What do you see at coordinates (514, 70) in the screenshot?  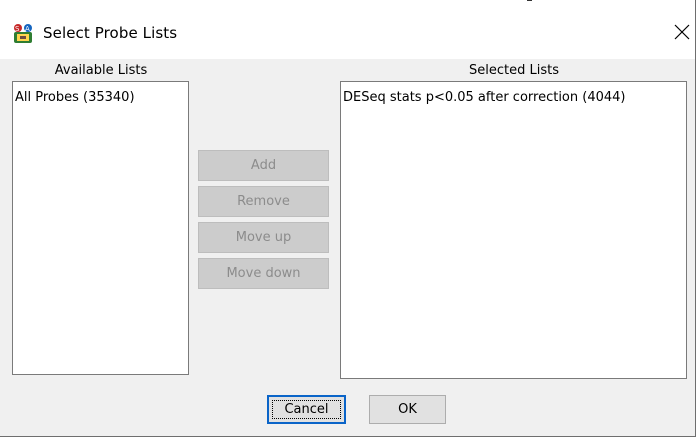 I see `selected-lists-header: Selected Lists` at bounding box center [514, 70].